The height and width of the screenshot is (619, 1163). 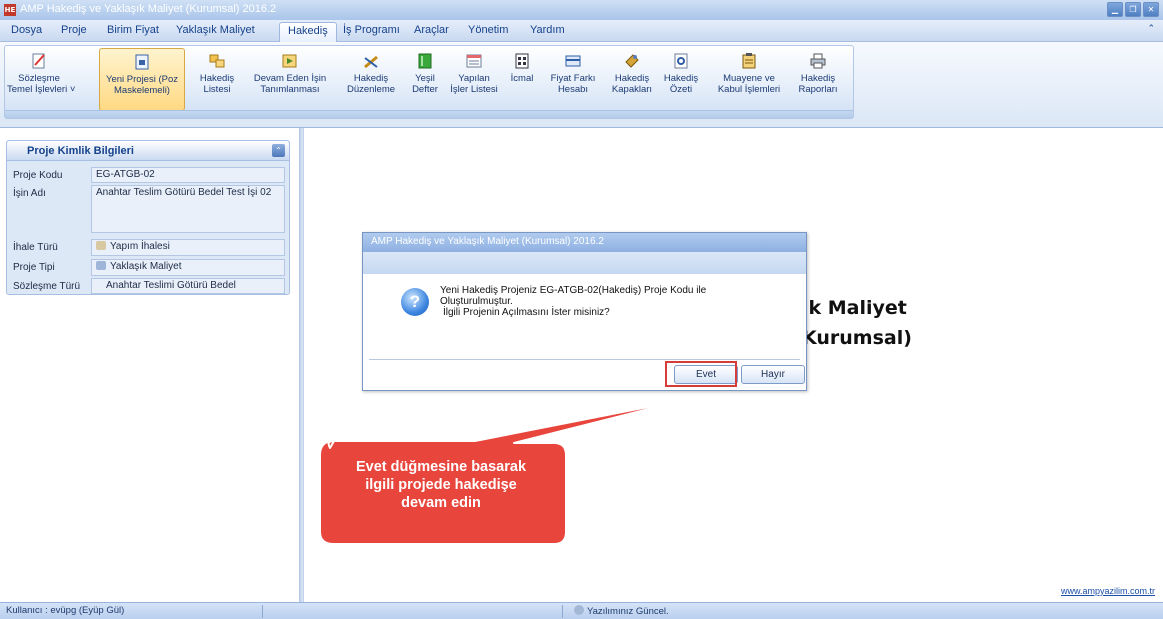 I want to click on field-label-isin-adi: İşin Adı, so click(x=29, y=193).